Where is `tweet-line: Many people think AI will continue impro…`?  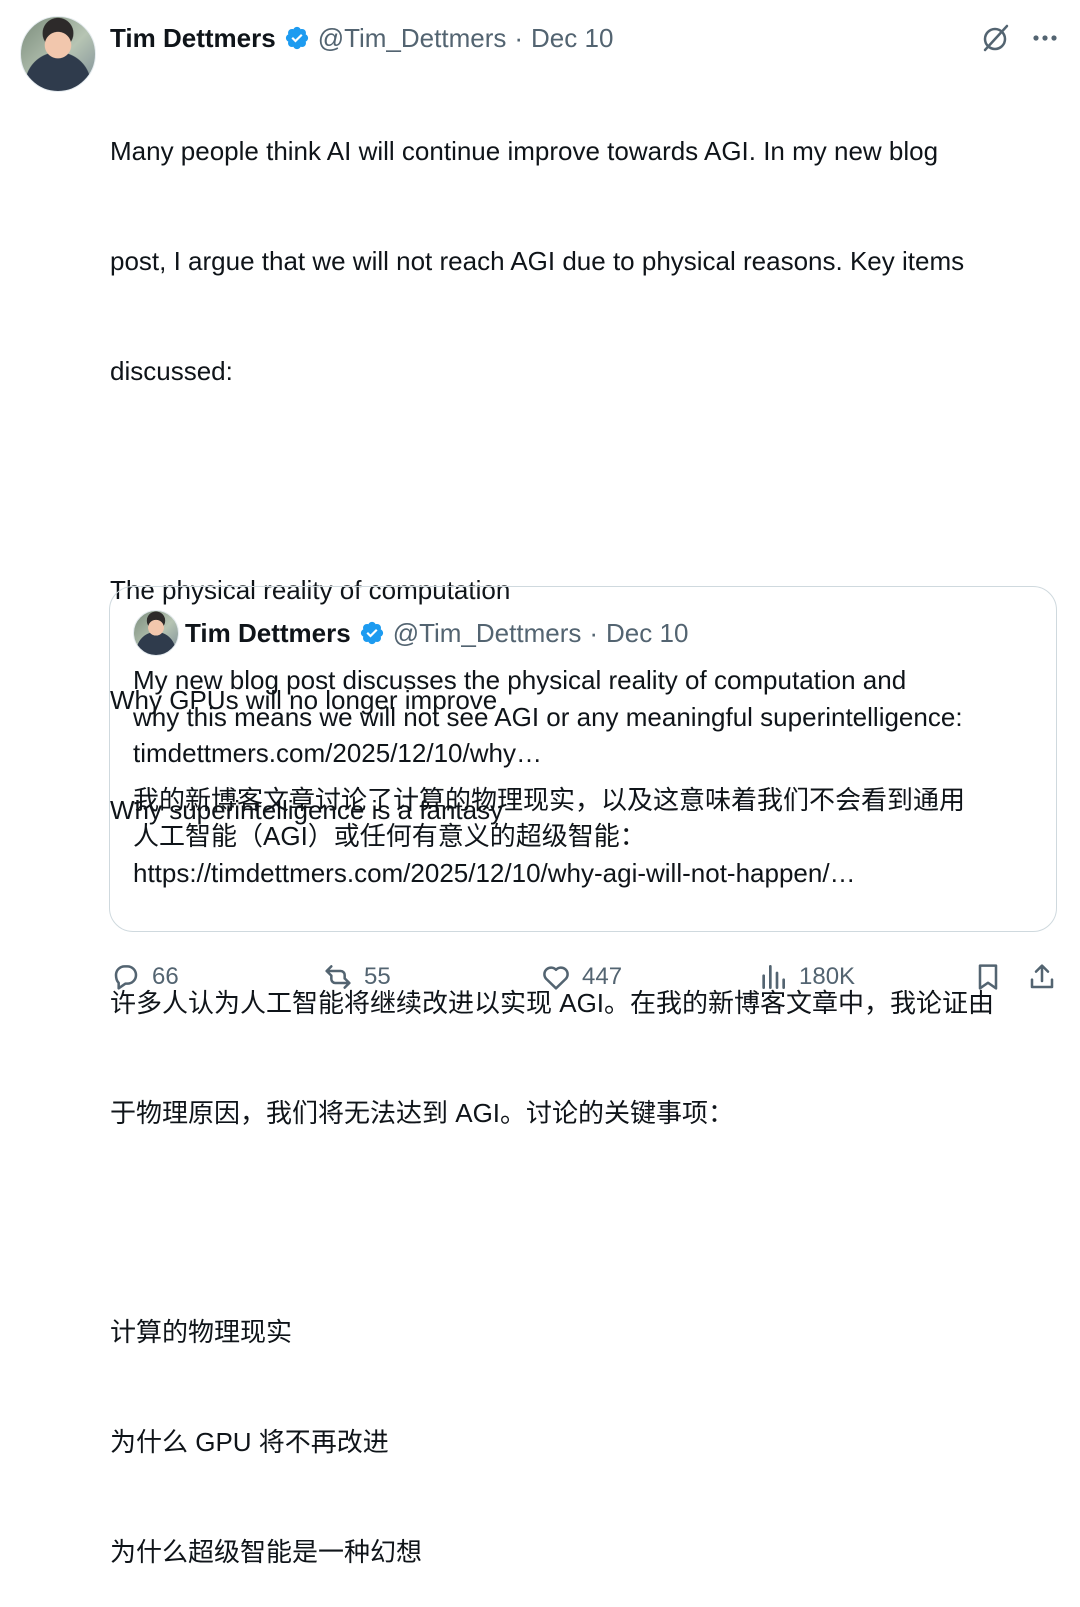 tweet-line: Many people think AI will continue impro… is located at coordinates (524, 151).